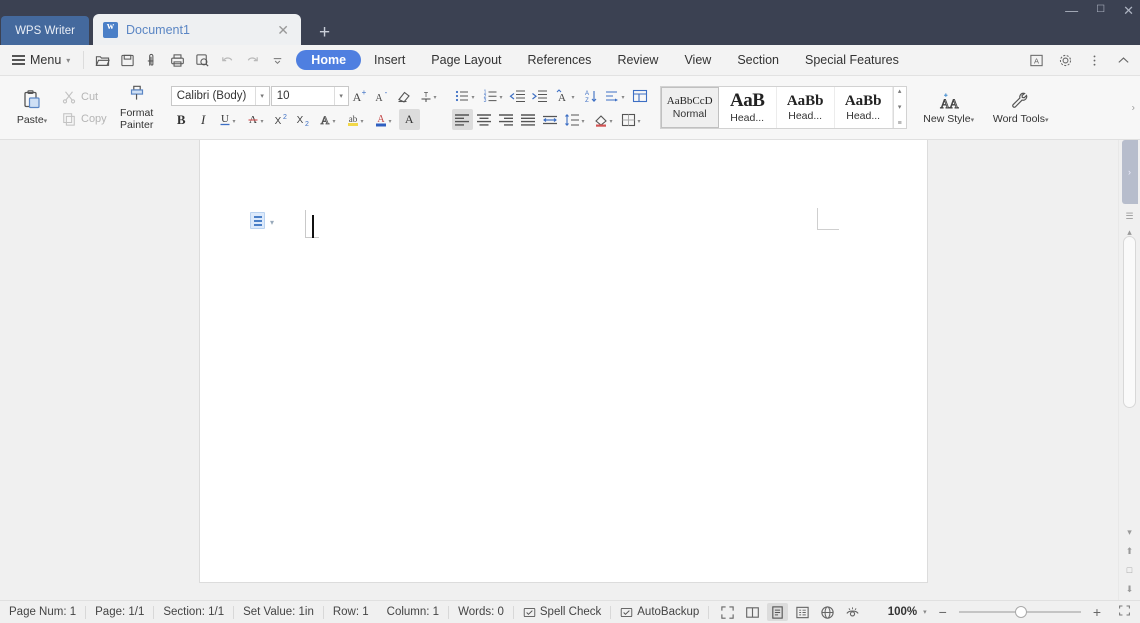 Image resolution: width=1140 pixels, height=623 pixels. I want to click on close-icon: ✕, so click(283, 30).